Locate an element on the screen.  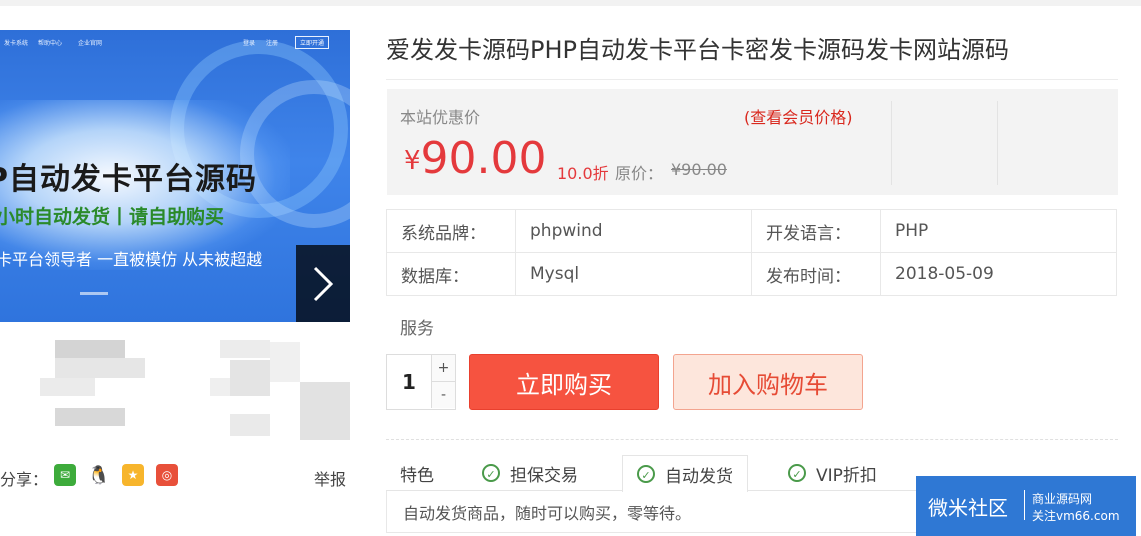
quantity-stepper: 1 + - is located at coordinates (421, 382).